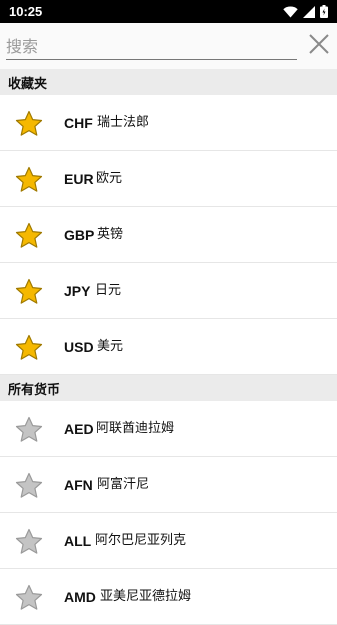 This screenshot has width=337, height=625. I want to click on currency-row-afn: AFN 阿富汗尼, so click(168, 485).